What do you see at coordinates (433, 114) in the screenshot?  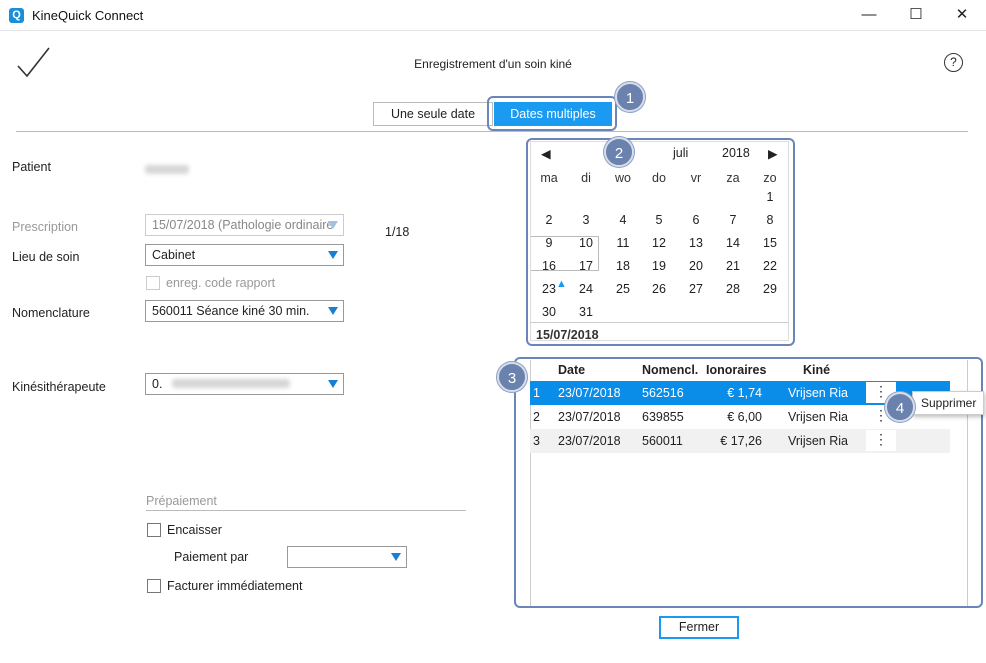 I see `single-date-tab: Une seule date` at bounding box center [433, 114].